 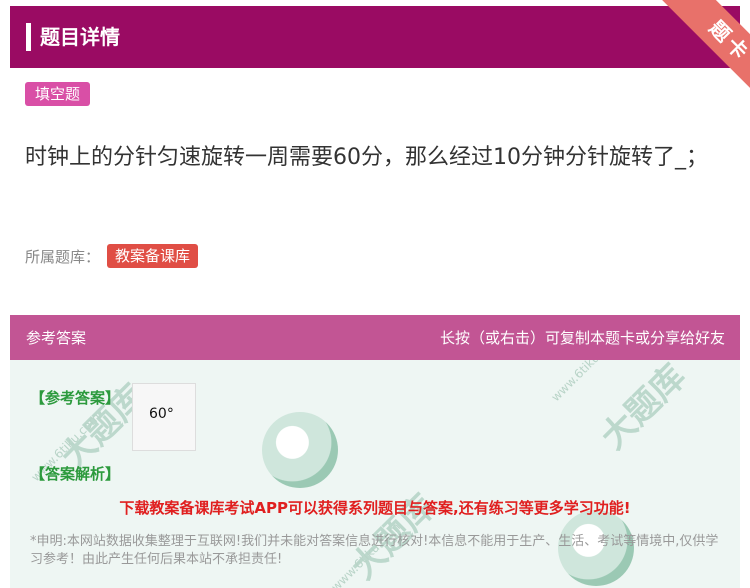 I want to click on answer-value: 60°, so click(x=161, y=414).